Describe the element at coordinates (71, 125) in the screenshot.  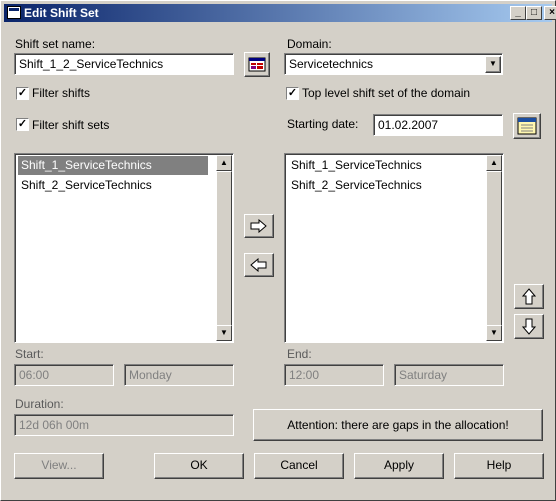
I see `filter-shift-sets-label: Filter shift sets` at that location.